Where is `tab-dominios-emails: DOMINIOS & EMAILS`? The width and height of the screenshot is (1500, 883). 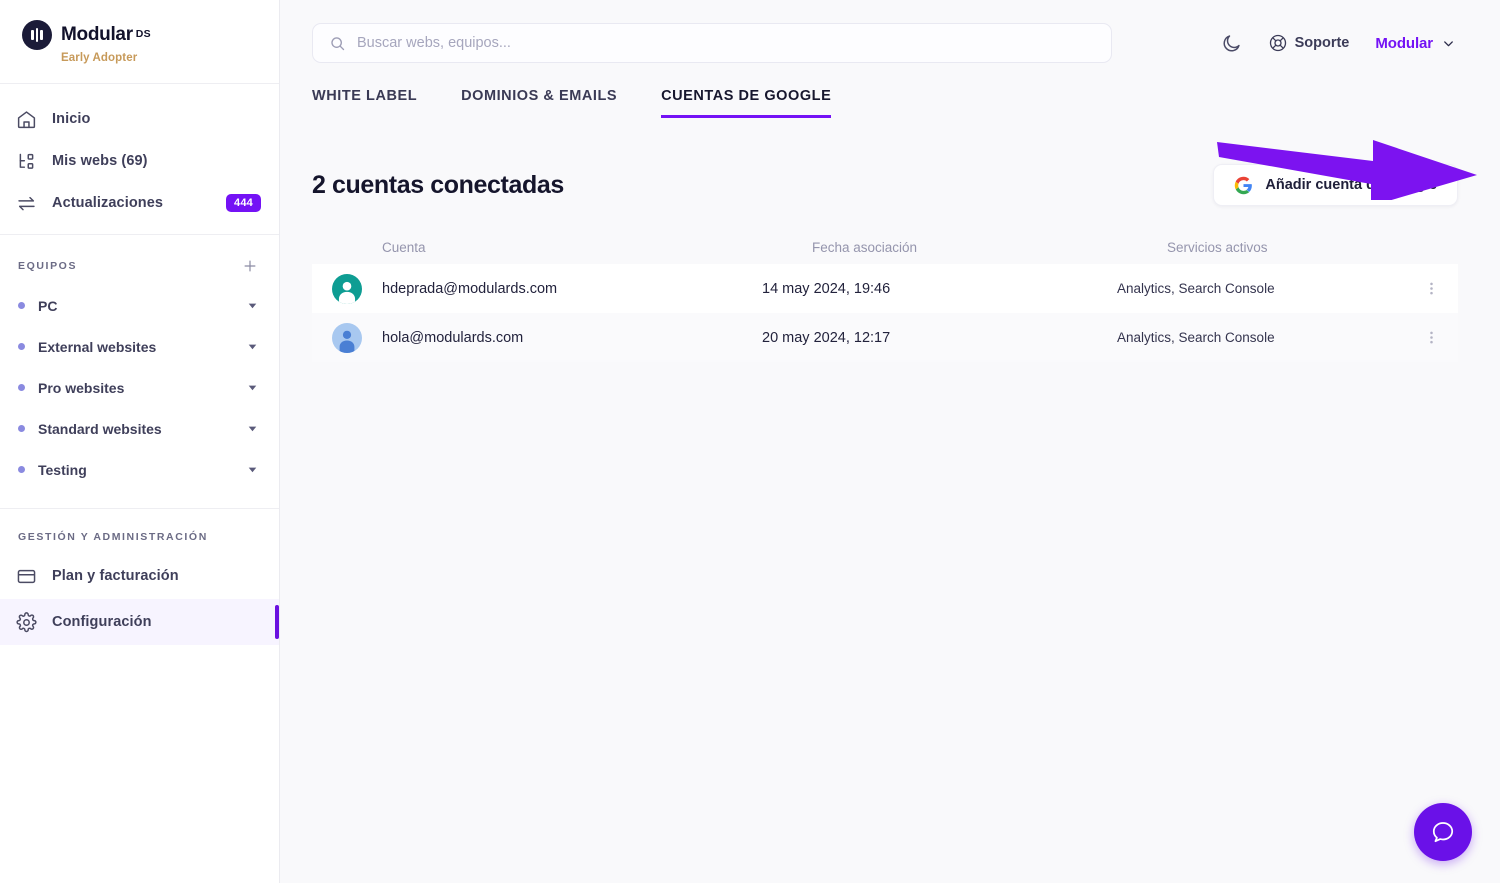 tab-dominios-emails: DOMINIOS & EMAILS is located at coordinates (539, 103).